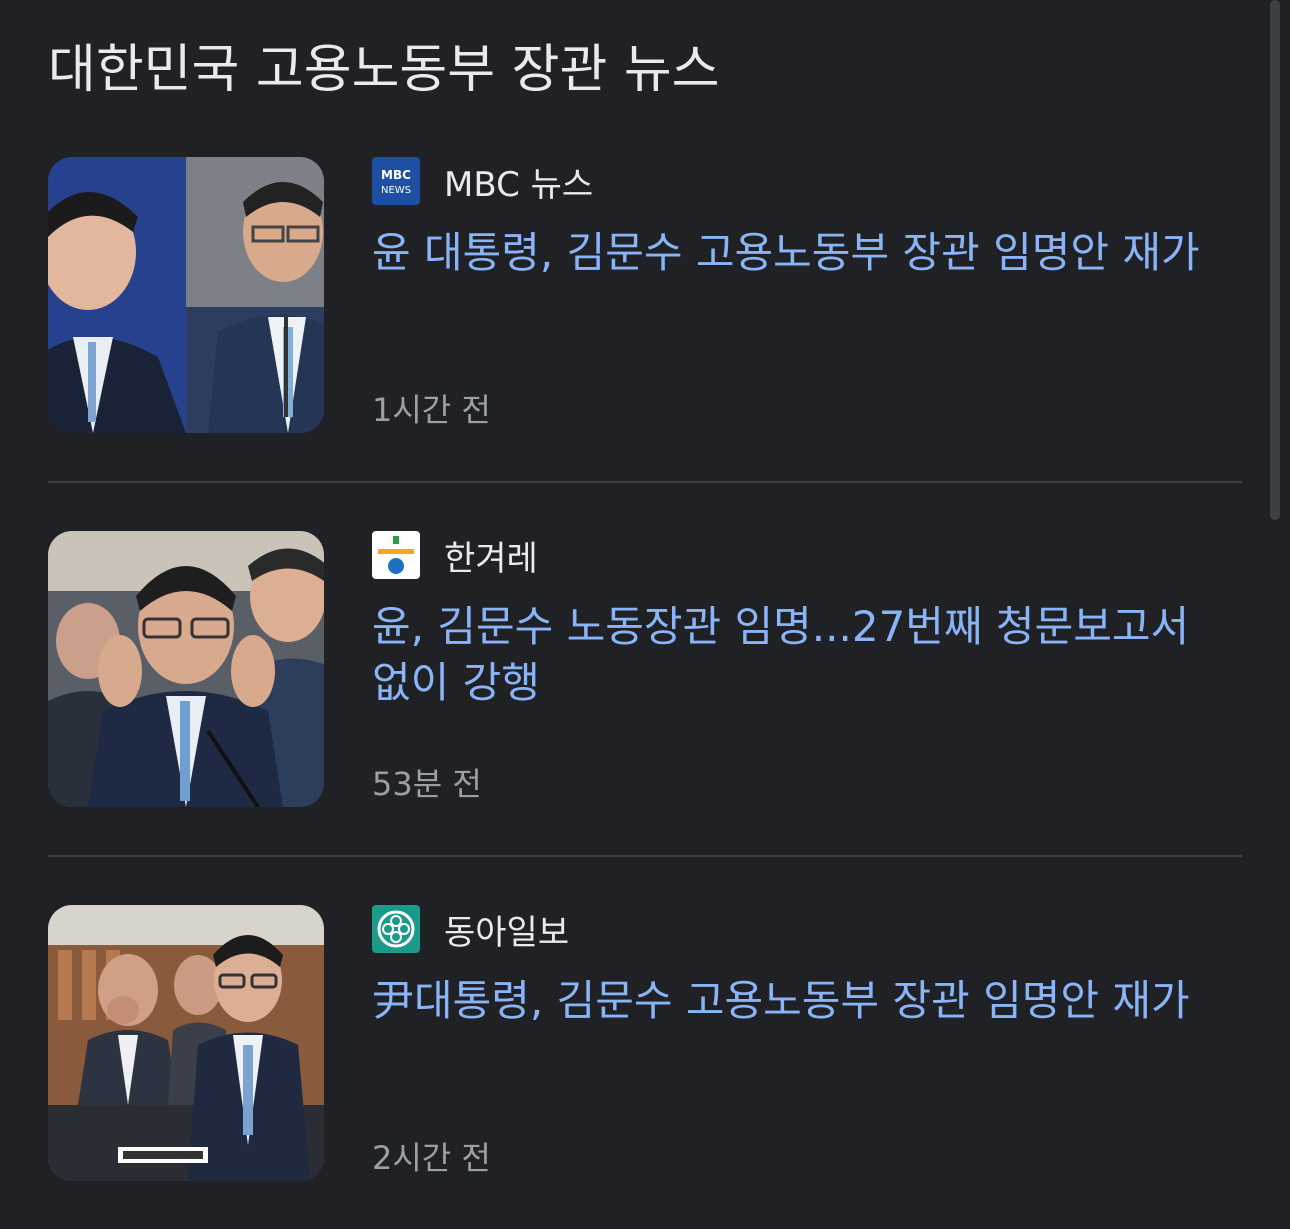  I want to click on news-timestamp: 2시간 전, so click(431, 1158).